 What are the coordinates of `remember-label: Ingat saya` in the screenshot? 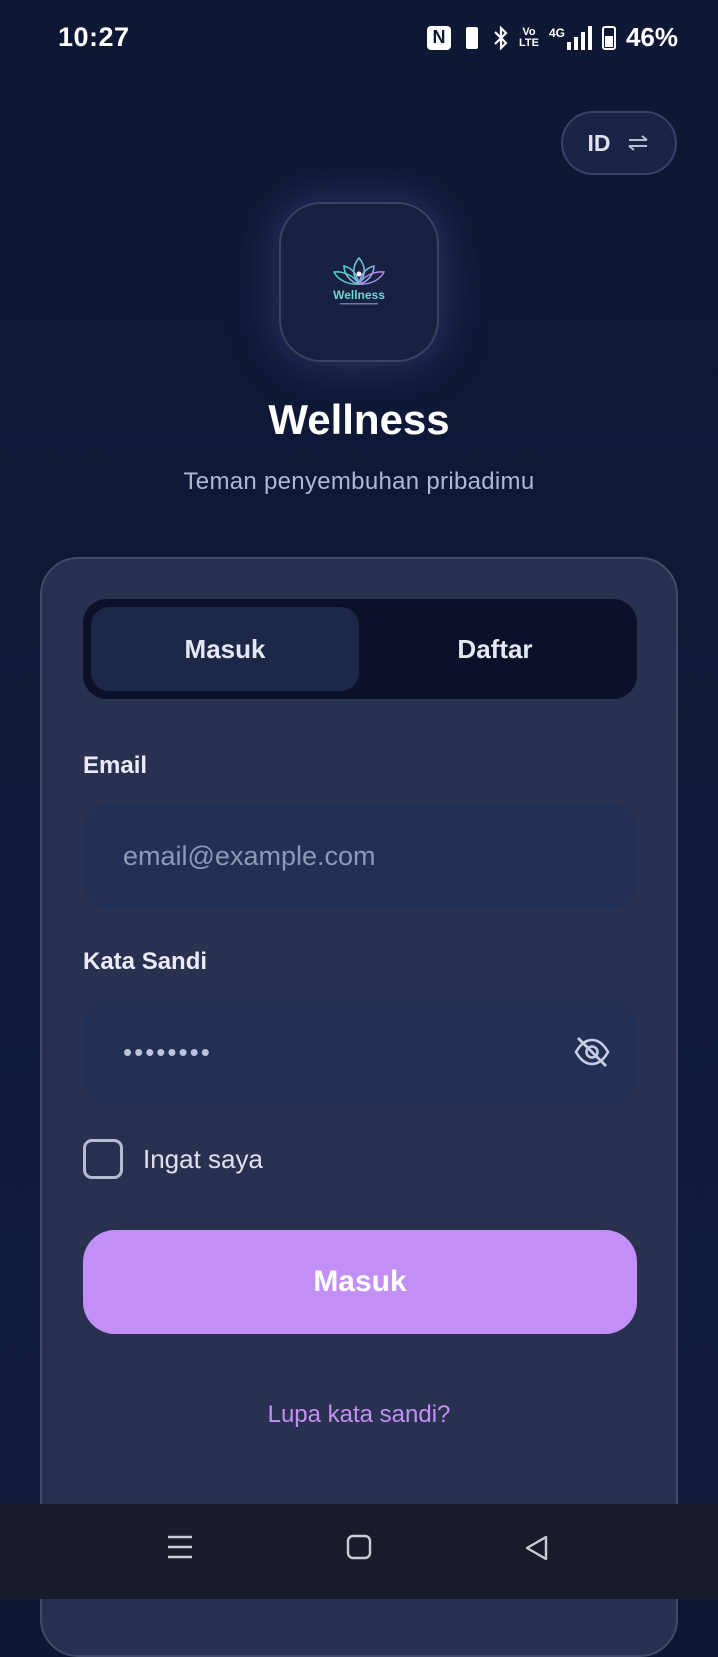 It's located at (203, 1158).